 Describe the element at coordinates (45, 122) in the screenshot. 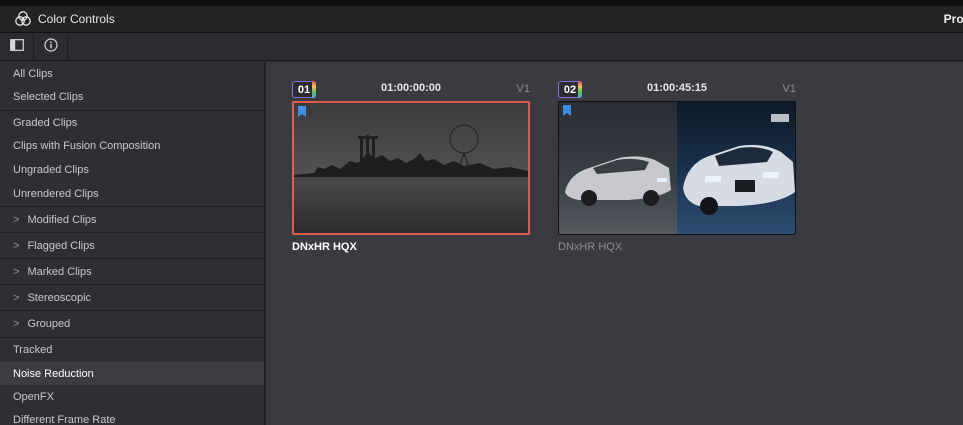

I see `sidebar-item-label: Graded Clips` at that location.